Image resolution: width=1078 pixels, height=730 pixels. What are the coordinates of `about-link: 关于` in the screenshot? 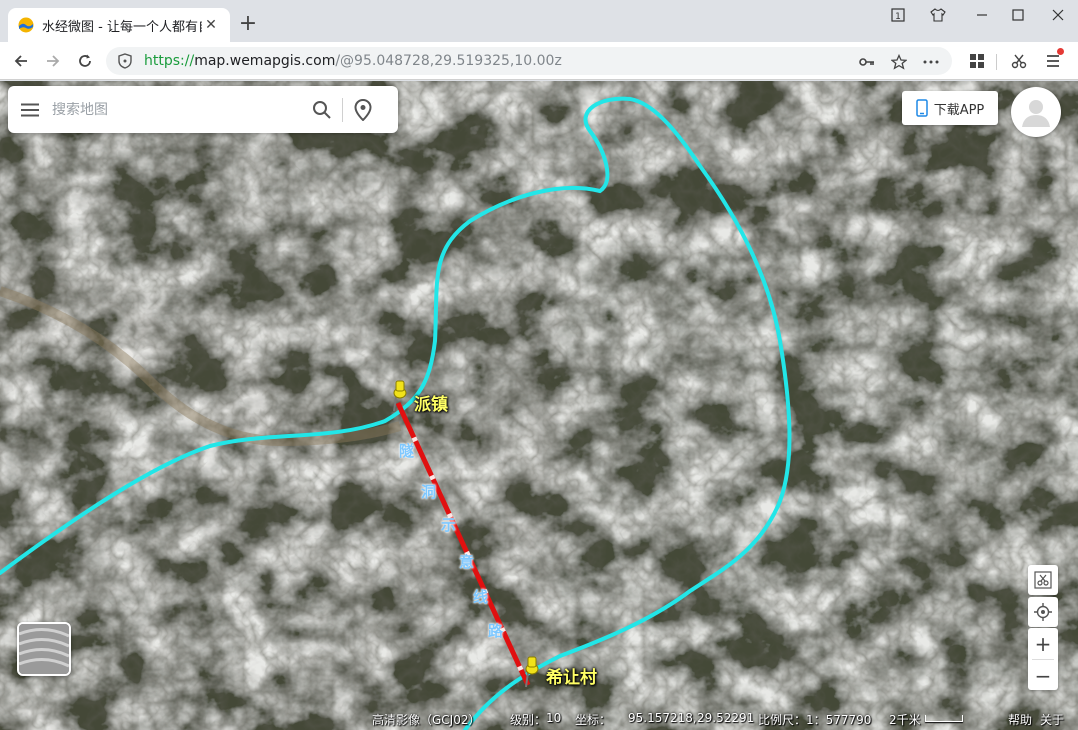 It's located at (1052, 719).